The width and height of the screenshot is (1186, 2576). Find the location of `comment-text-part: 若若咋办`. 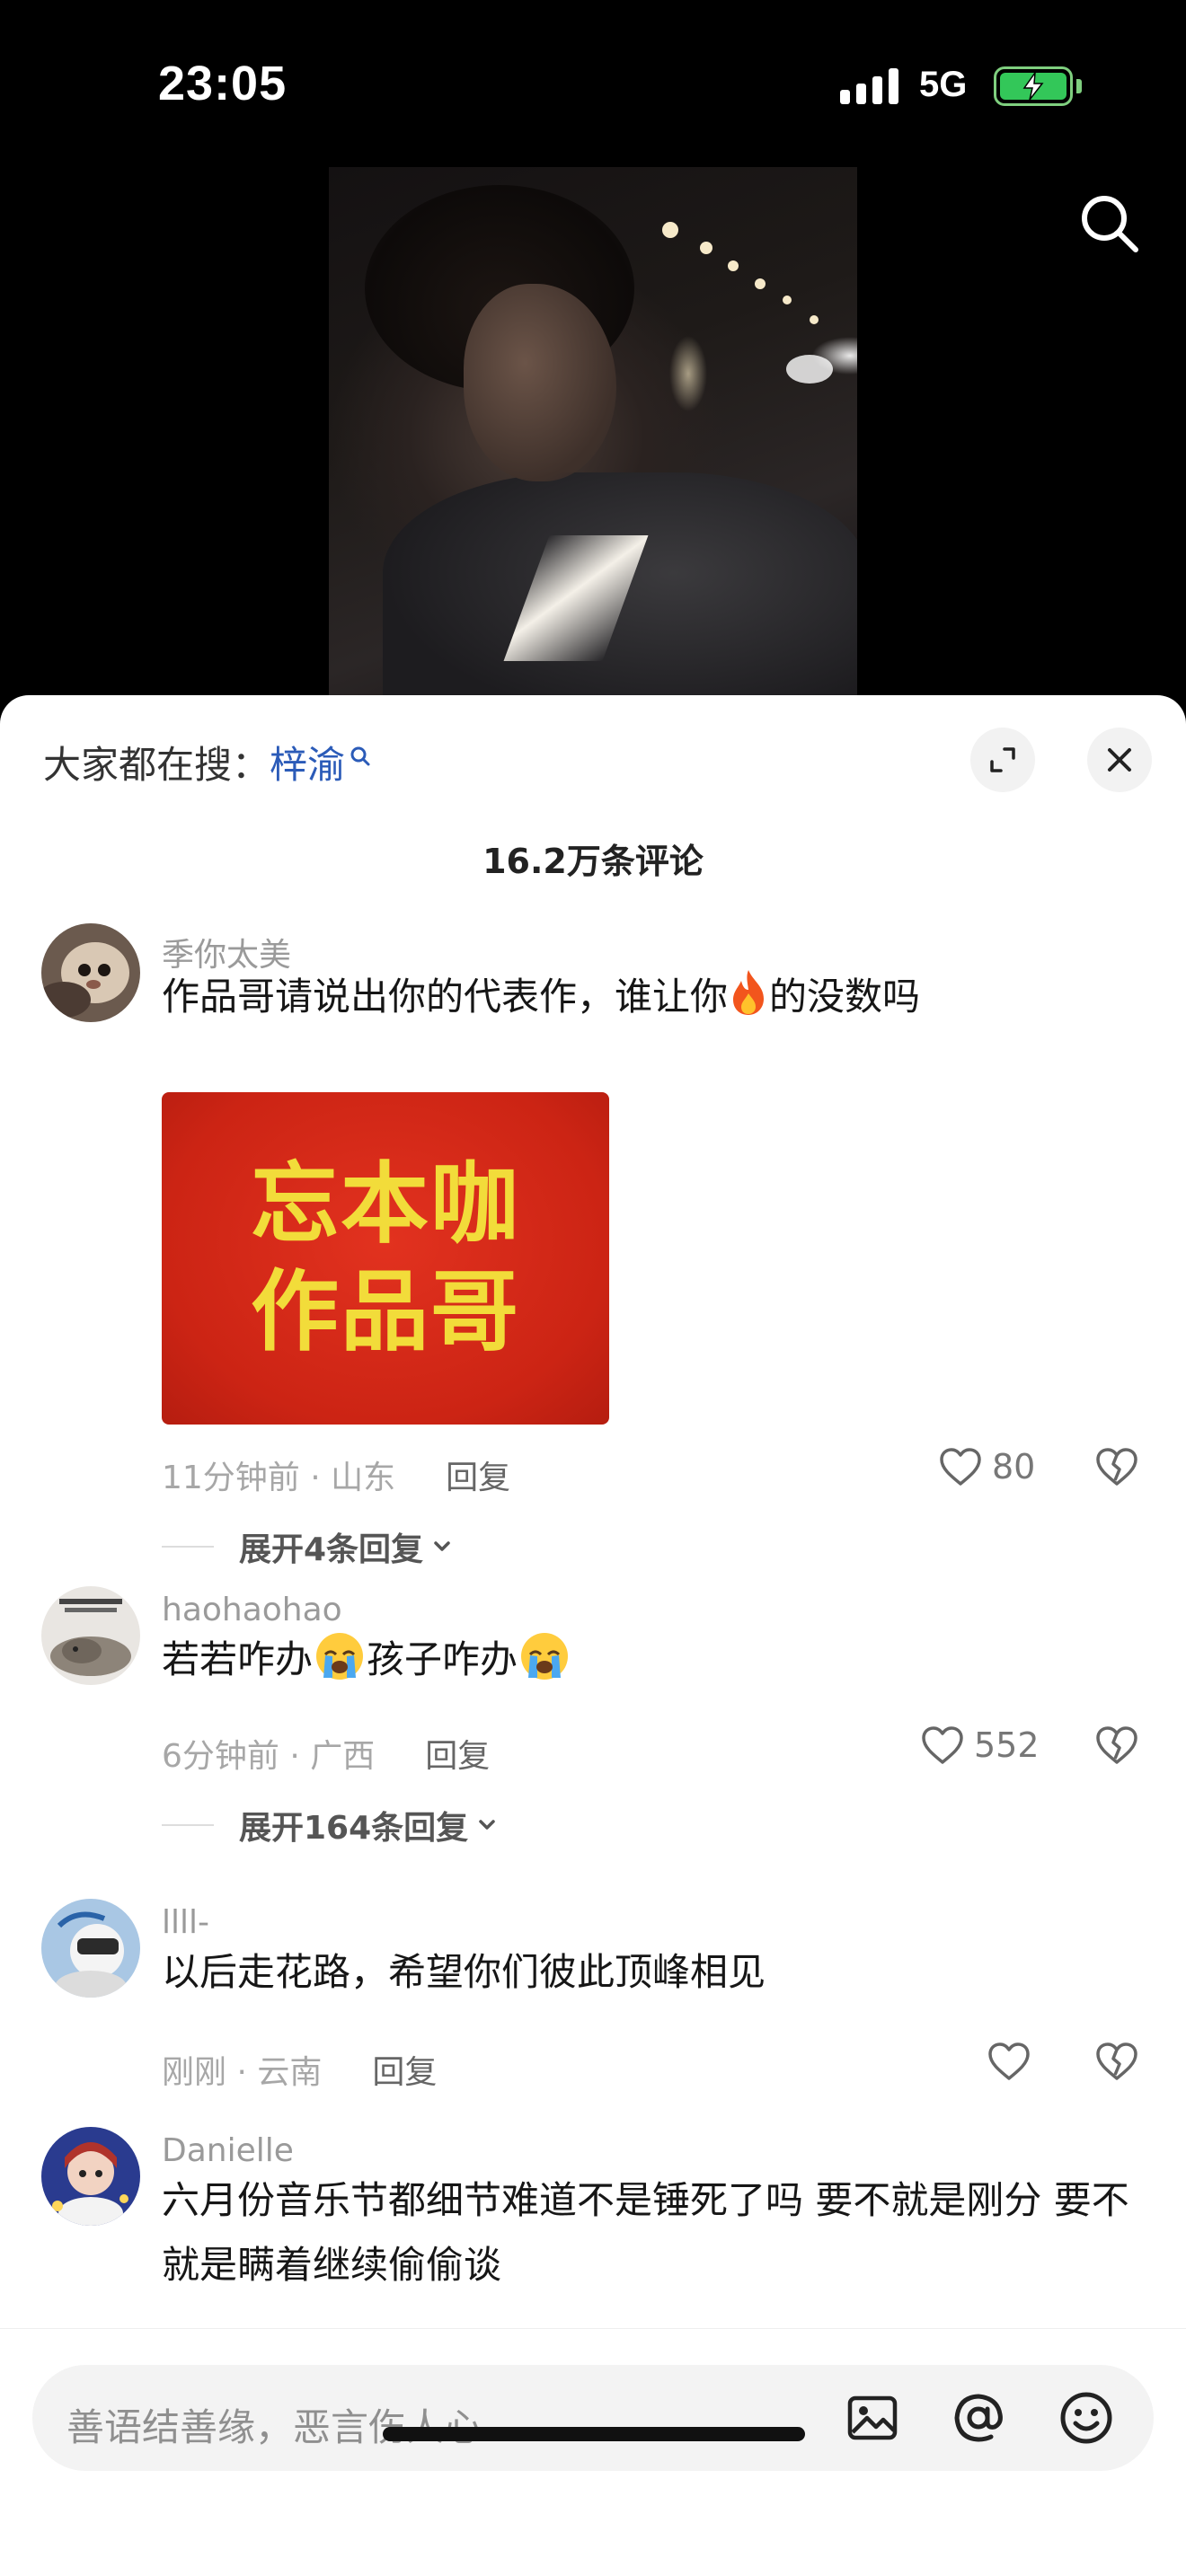

comment-text-part: 若若咋办 is located at coordinates (238, 1659).